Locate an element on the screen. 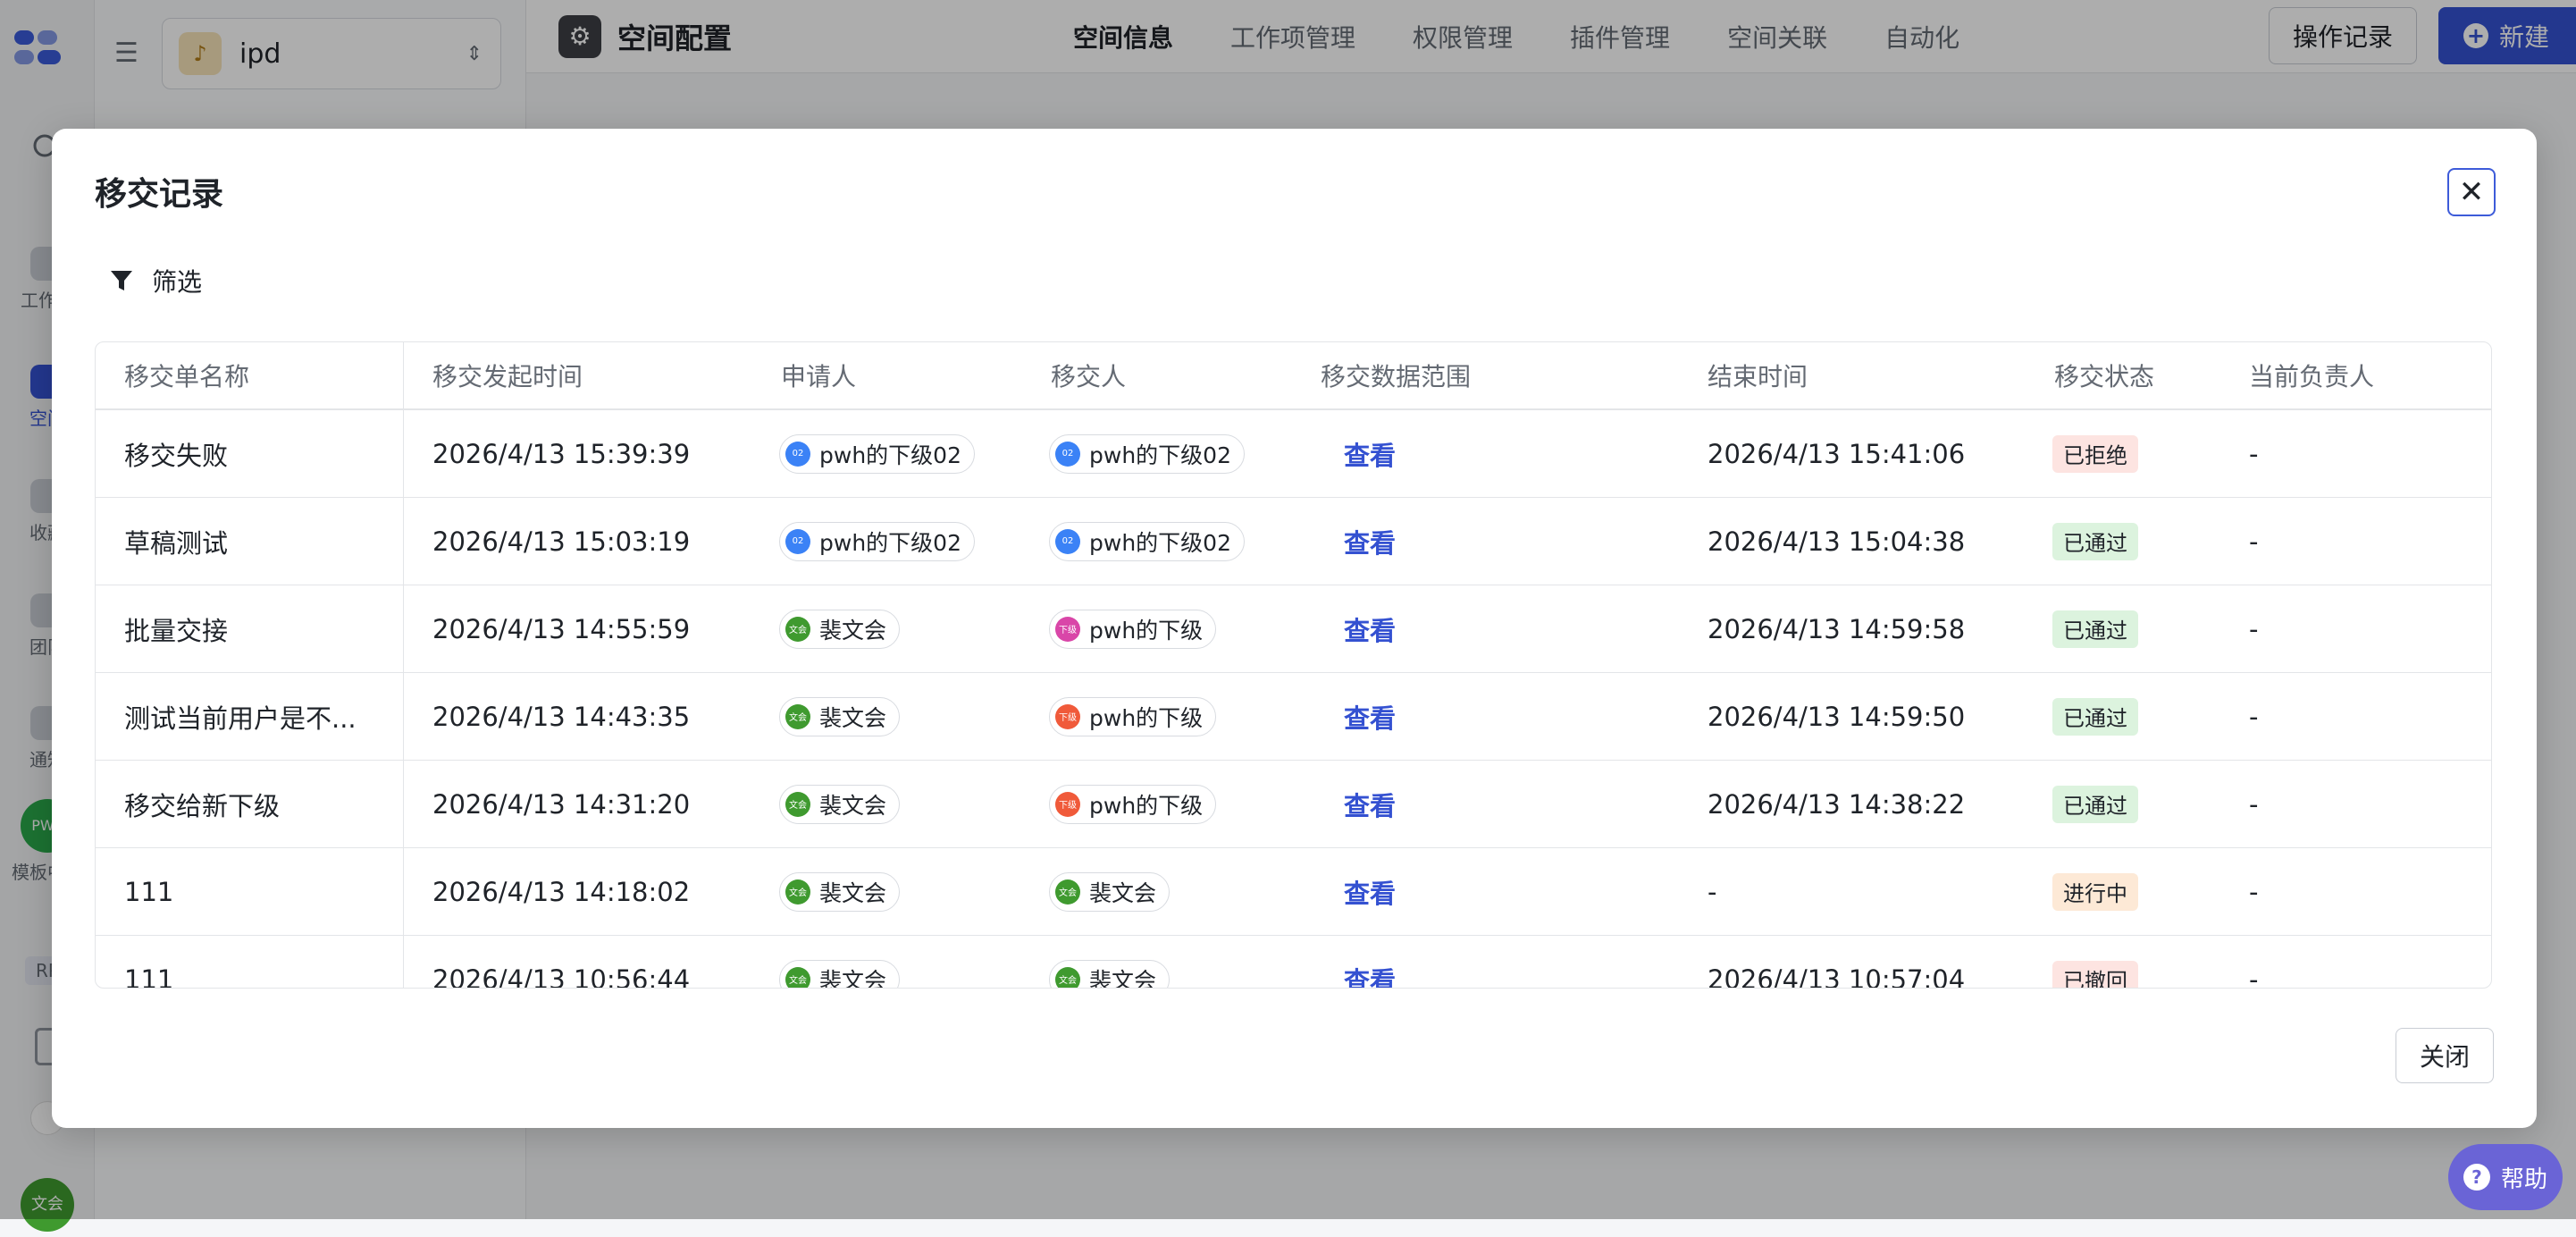 This screenshot has height=1237, width=2576. help-button: ? 帮助 is located at coordinates (2505, 1177).